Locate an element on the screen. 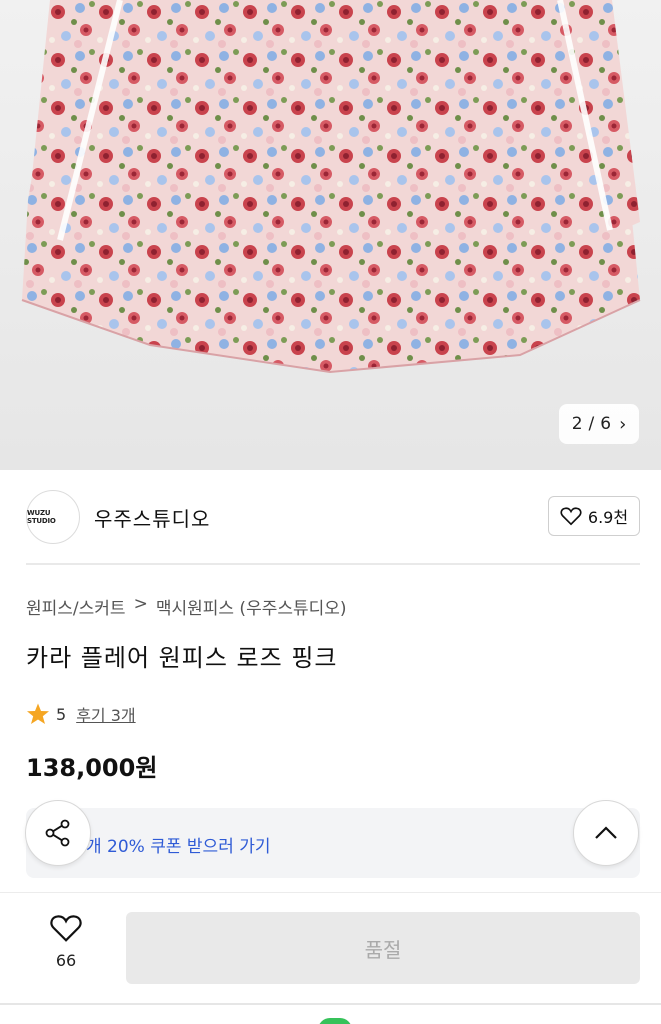 Image resolution: width=661 pixels, height=1024 pixels. chevron-up-icon is located at coordinates (606, 832).